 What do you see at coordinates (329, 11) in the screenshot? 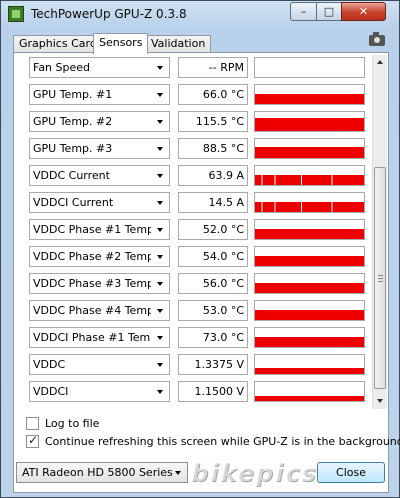
I see `maximize-button: □` at bounding box center [329, 11].